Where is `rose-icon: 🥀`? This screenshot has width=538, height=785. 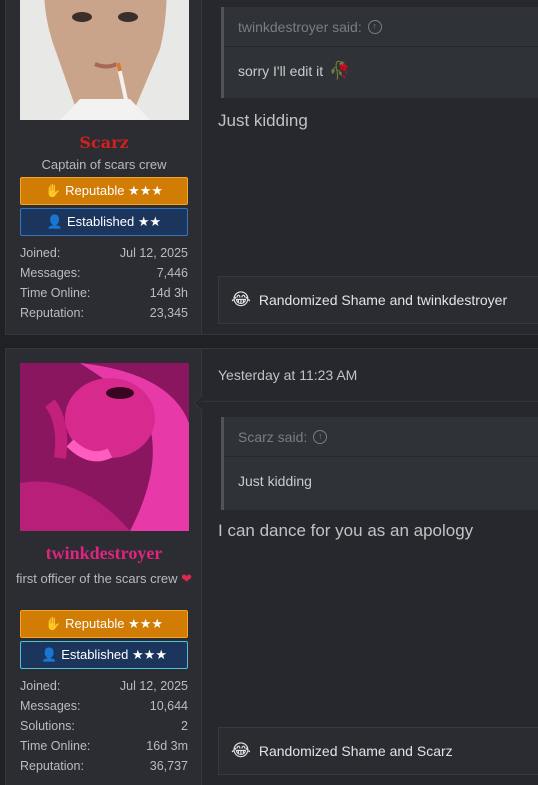 rose-icon: 🥀 is located at coordinates (340, 70).